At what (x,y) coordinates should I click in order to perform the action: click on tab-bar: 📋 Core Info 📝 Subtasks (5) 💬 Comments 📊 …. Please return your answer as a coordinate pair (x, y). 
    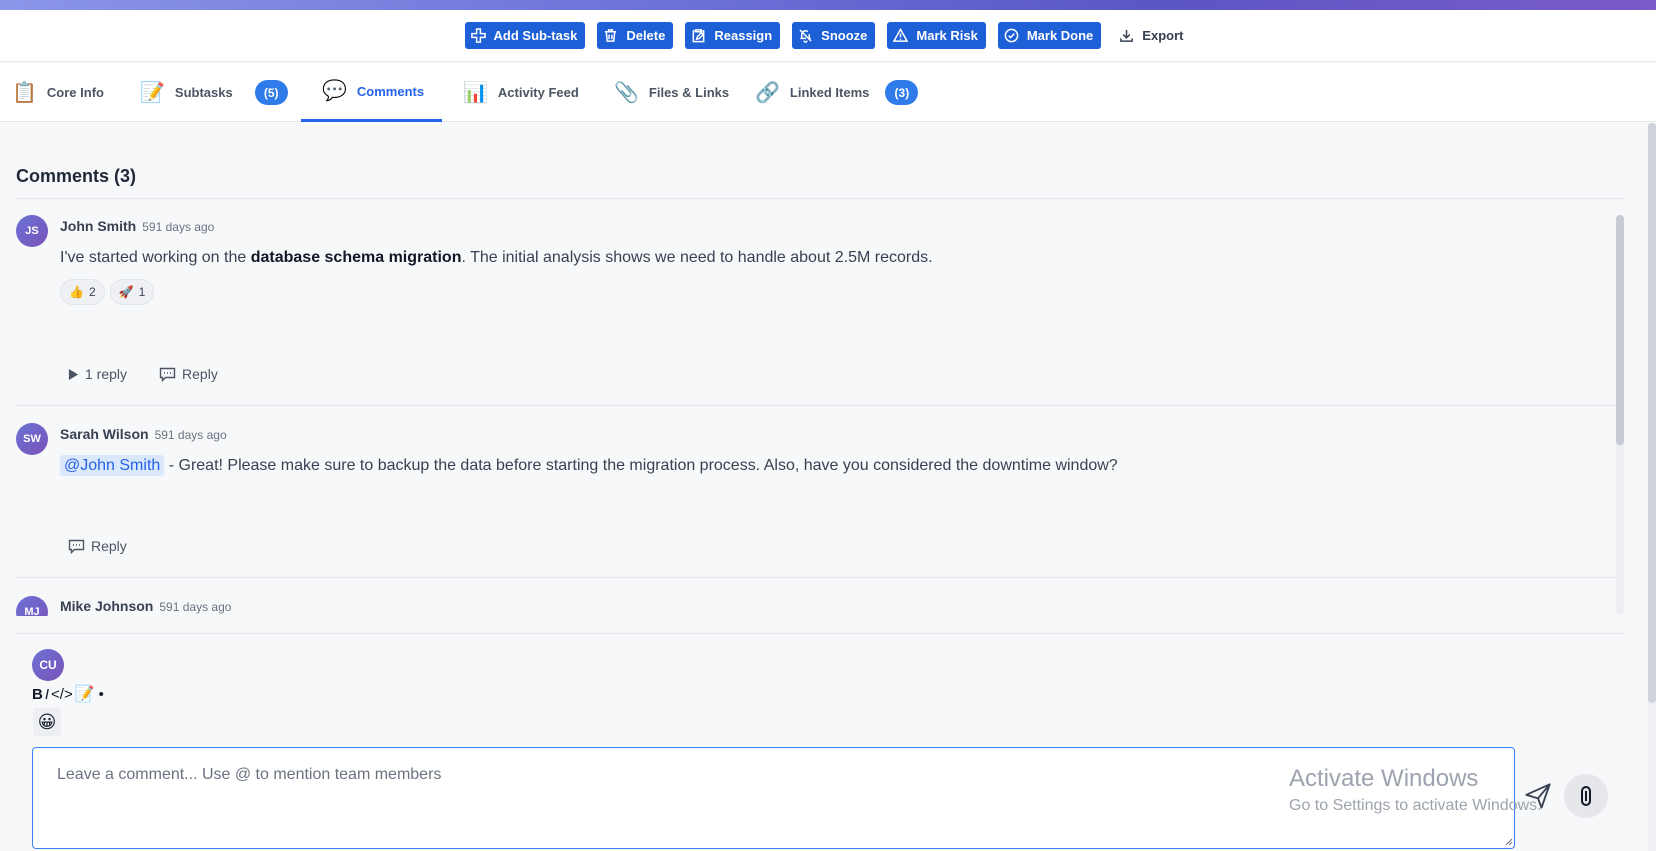
    Looking at the image, I should click on (828, 92).